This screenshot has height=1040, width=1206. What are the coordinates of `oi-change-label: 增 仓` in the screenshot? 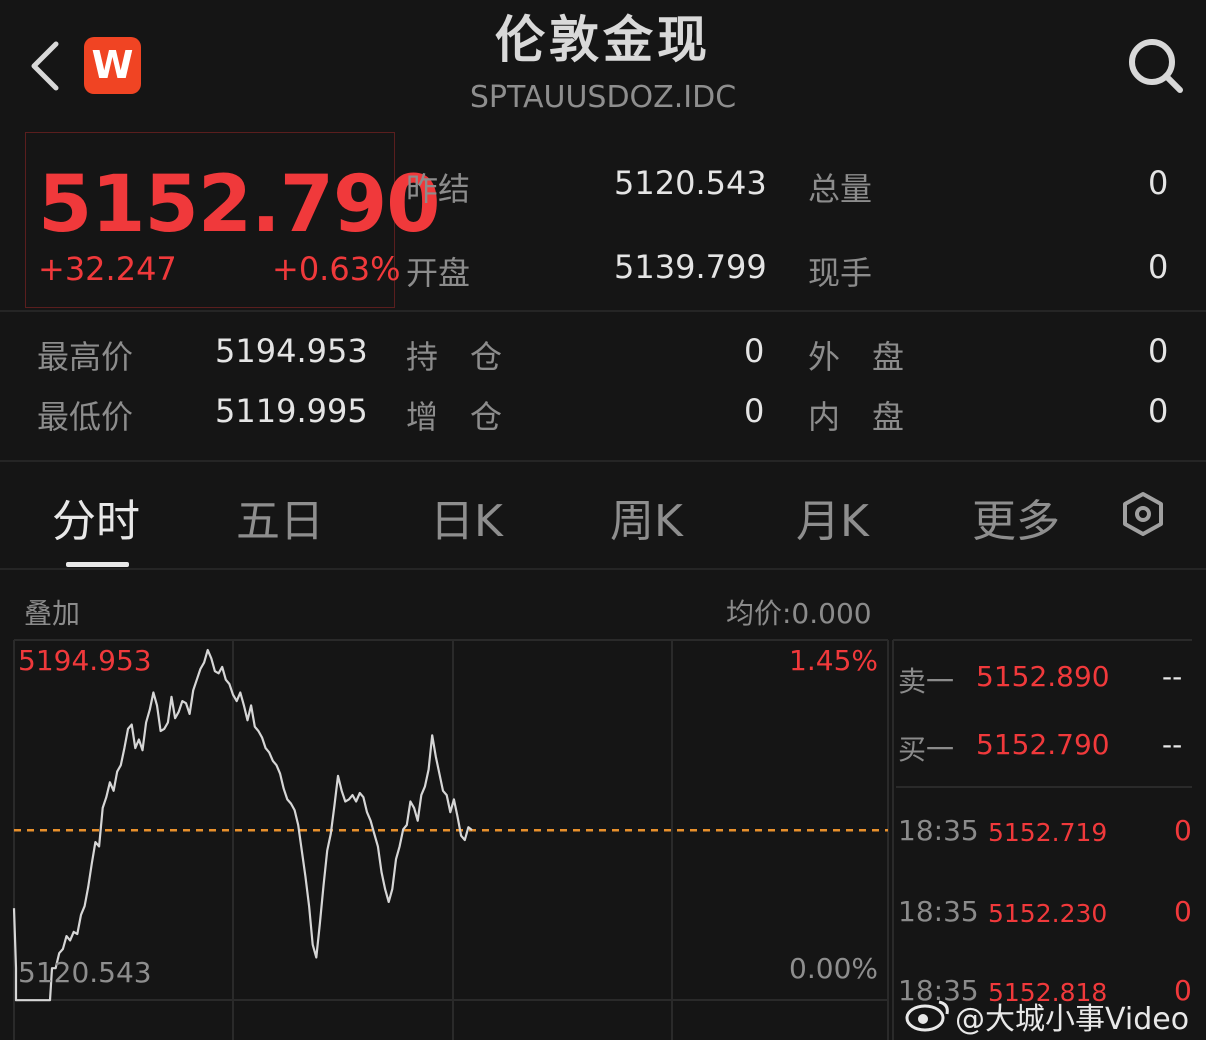 It's located at (454, 417).